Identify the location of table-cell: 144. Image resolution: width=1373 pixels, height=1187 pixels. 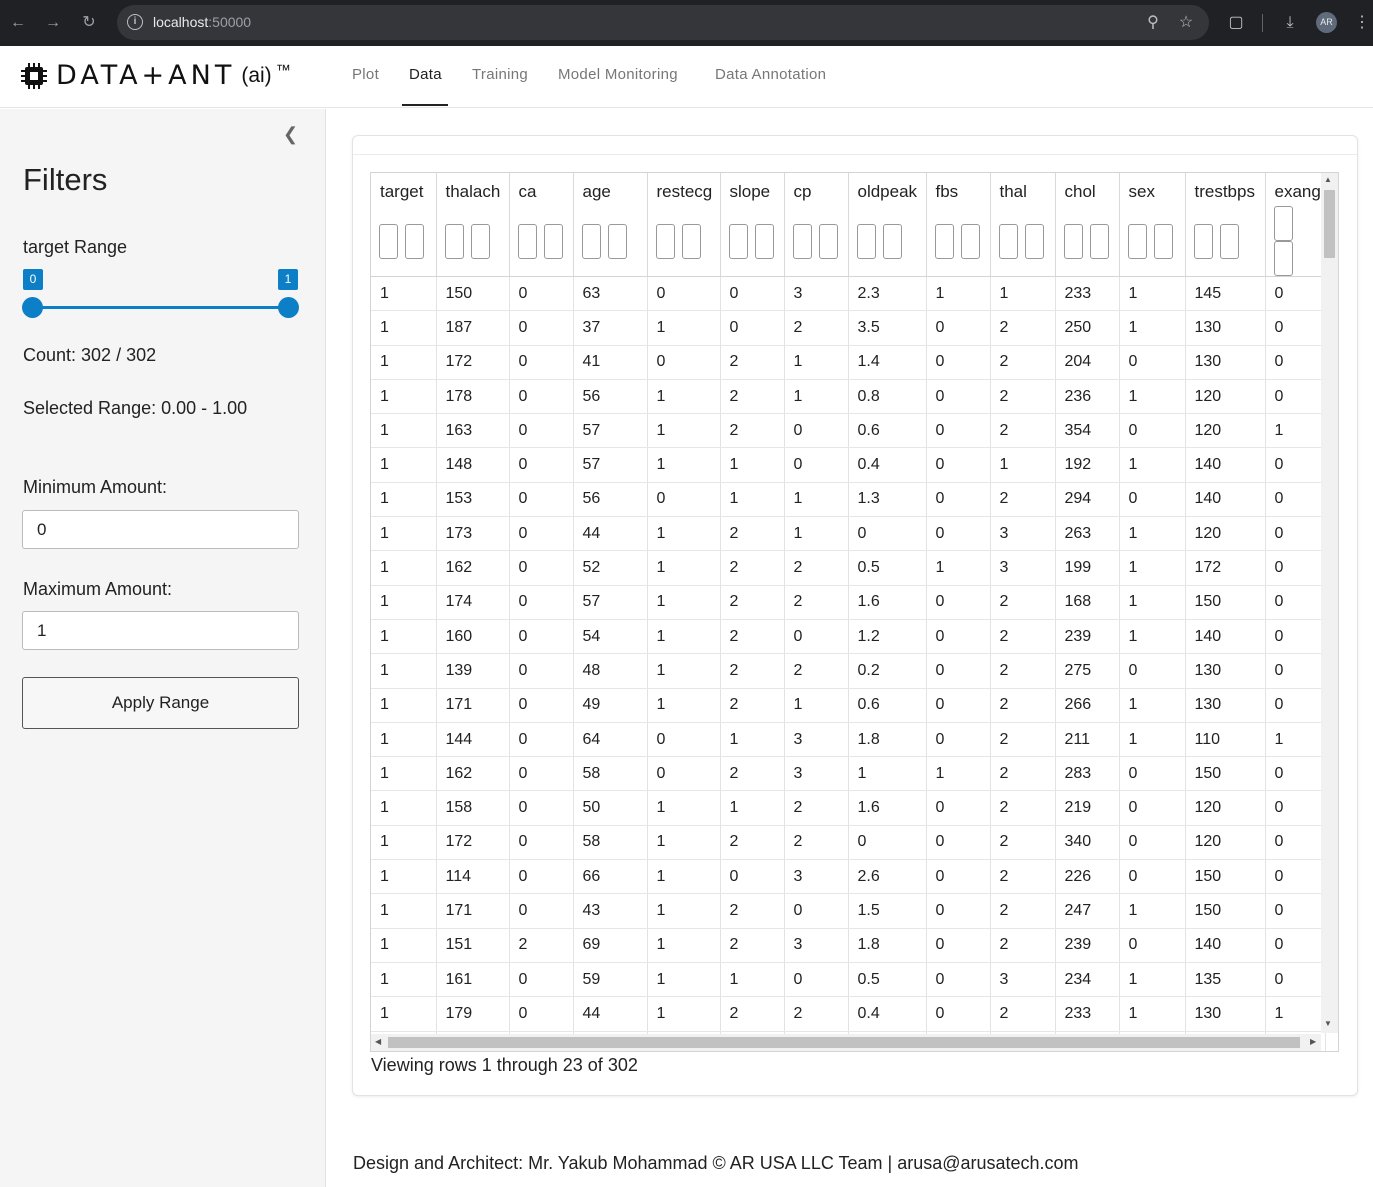
(473, 740).